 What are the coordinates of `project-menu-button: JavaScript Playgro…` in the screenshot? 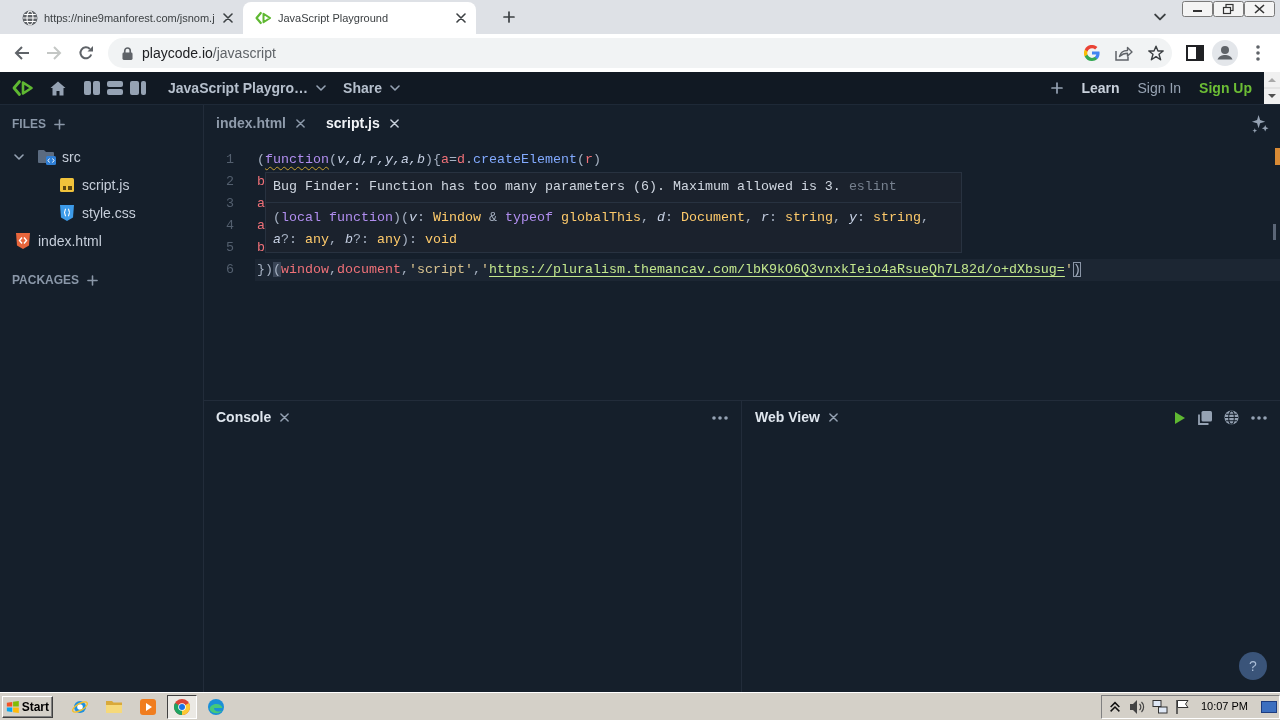 It's located at (247, 88).